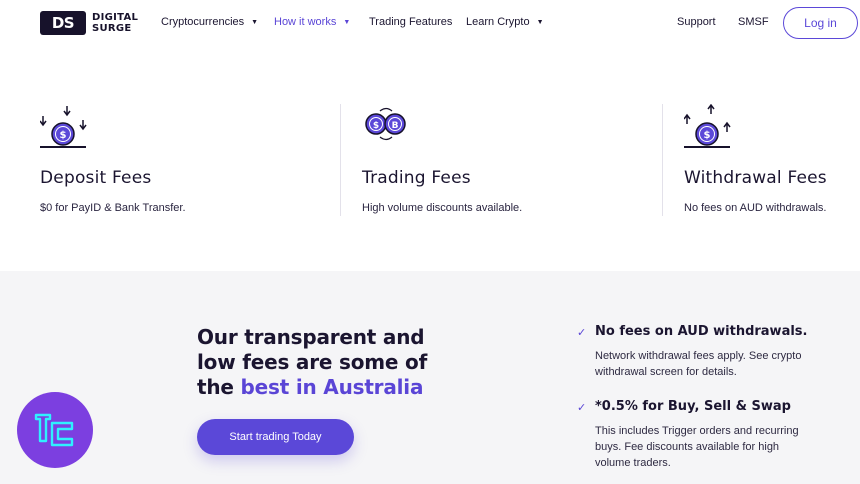  I want to click on headline-line-3: the best in Australia, so click(312, 387).